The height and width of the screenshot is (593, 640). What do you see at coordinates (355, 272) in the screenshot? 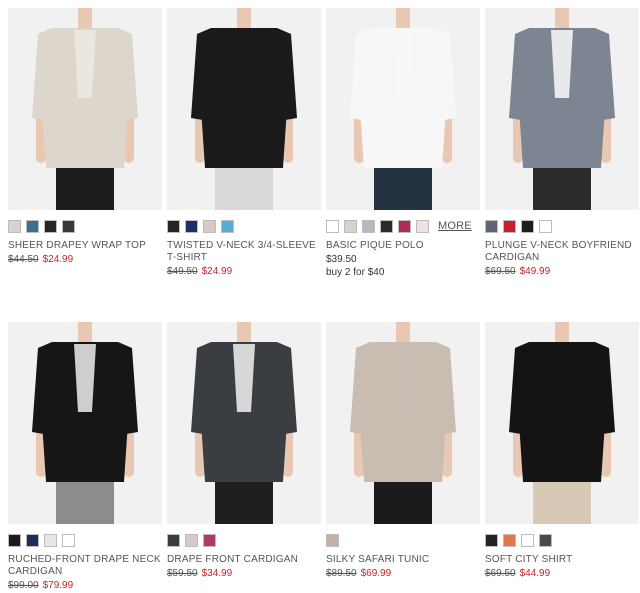
I see `promo-text: buy 2 for $40` at bounding box center [355, 272].